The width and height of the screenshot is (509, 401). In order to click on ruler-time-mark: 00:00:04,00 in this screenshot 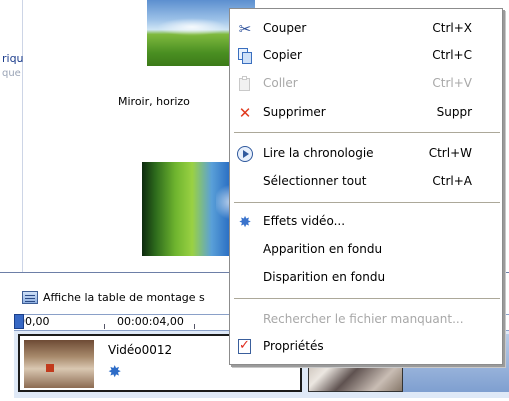, I will do `click(150, 321)`.